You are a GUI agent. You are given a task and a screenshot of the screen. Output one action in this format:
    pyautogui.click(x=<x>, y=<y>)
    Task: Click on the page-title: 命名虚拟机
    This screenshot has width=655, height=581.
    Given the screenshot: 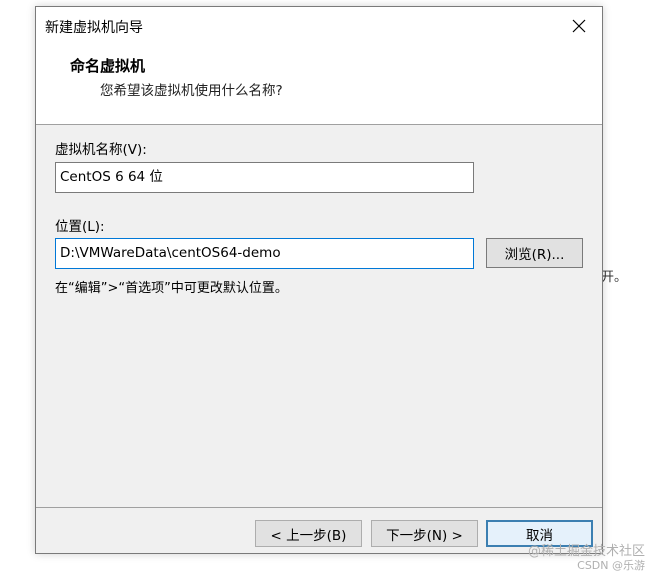 What is the action you would take?
    pyautogui.click(x=108, y=66)
    